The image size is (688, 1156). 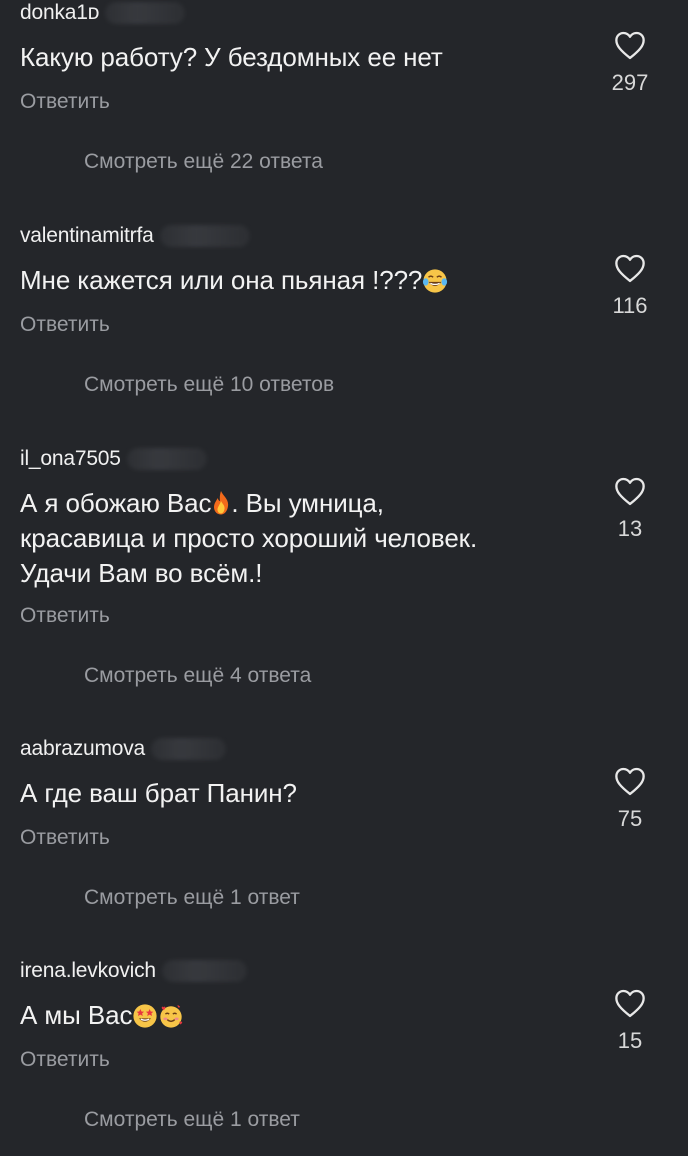 I want to click on comment-text-line: Удачи Вам во всём.!, so click(x=141, y=573).